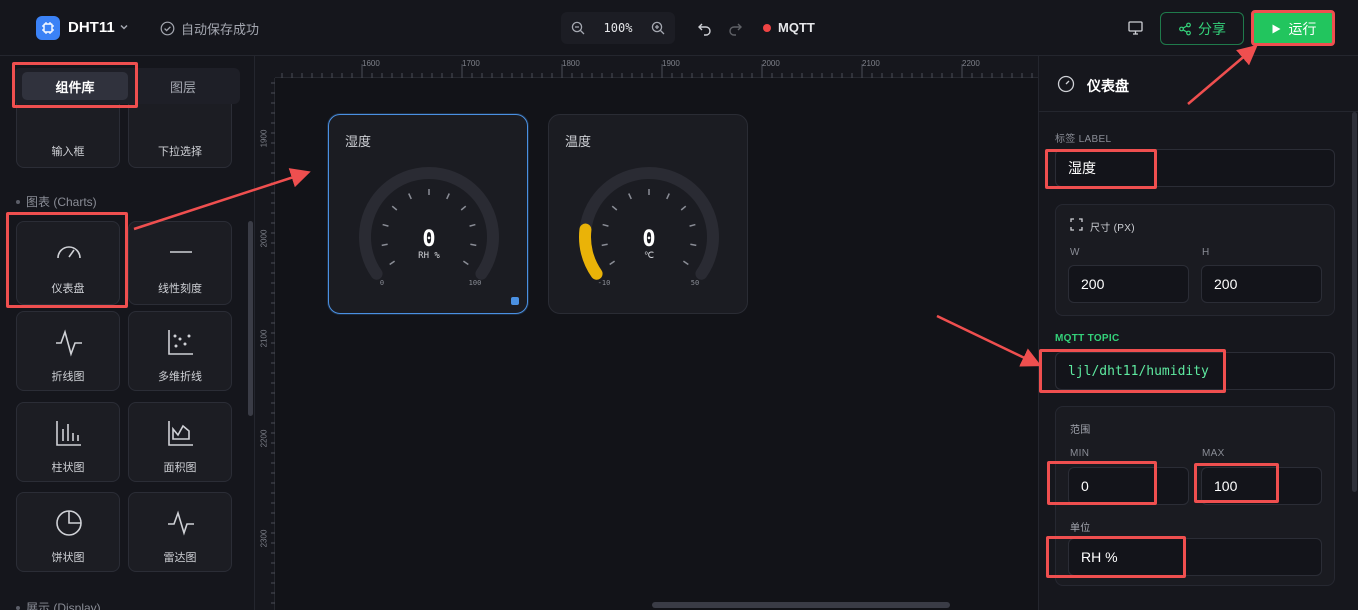 This screenshot has height=610, width=1358. What do you see at coordinates (1195, 260) in the screenshot?
I see `size-group: 尺寸 (PX) W H 200 200` at bounding box center [1195, 260].